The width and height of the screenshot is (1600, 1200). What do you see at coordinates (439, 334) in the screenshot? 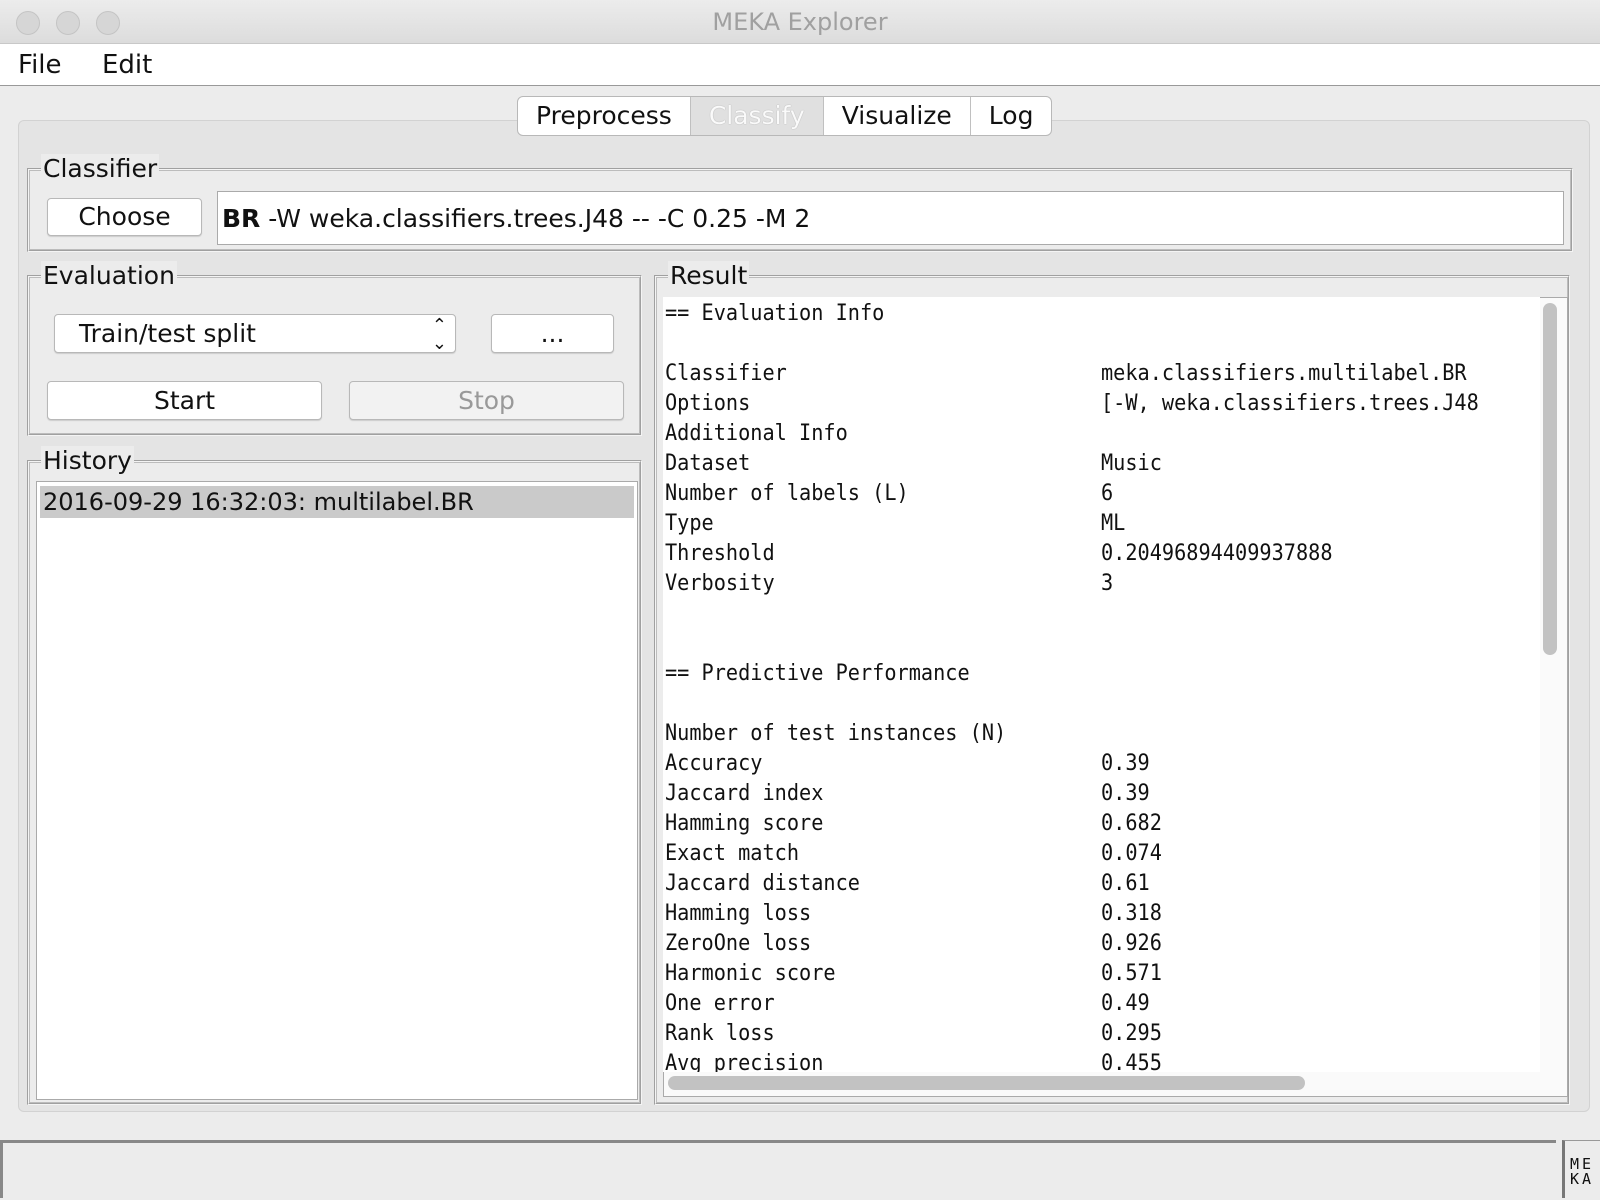
I see `updown-chevron-icon: ⌃ ⌄` at bounding box center [439, 334].